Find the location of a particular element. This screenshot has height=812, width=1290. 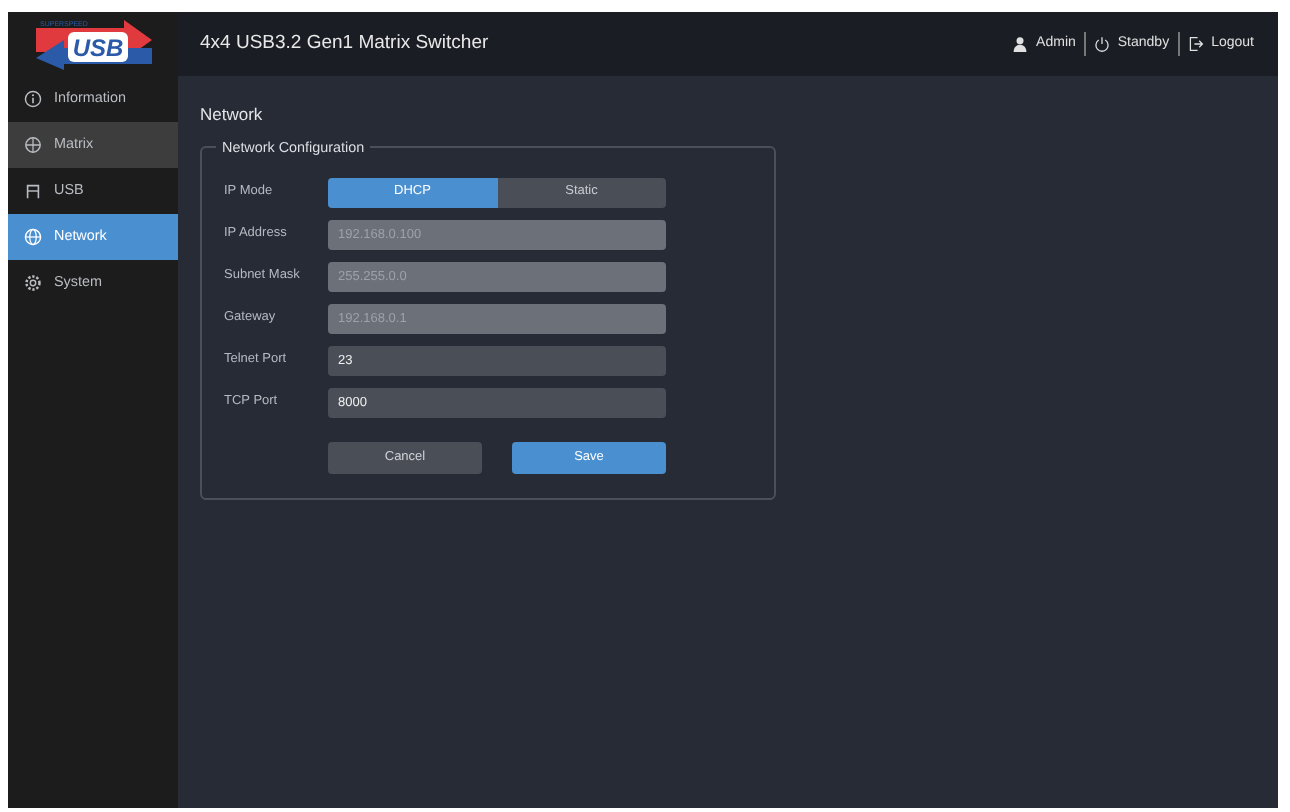

info-icon is located at coordinates (33, 99).